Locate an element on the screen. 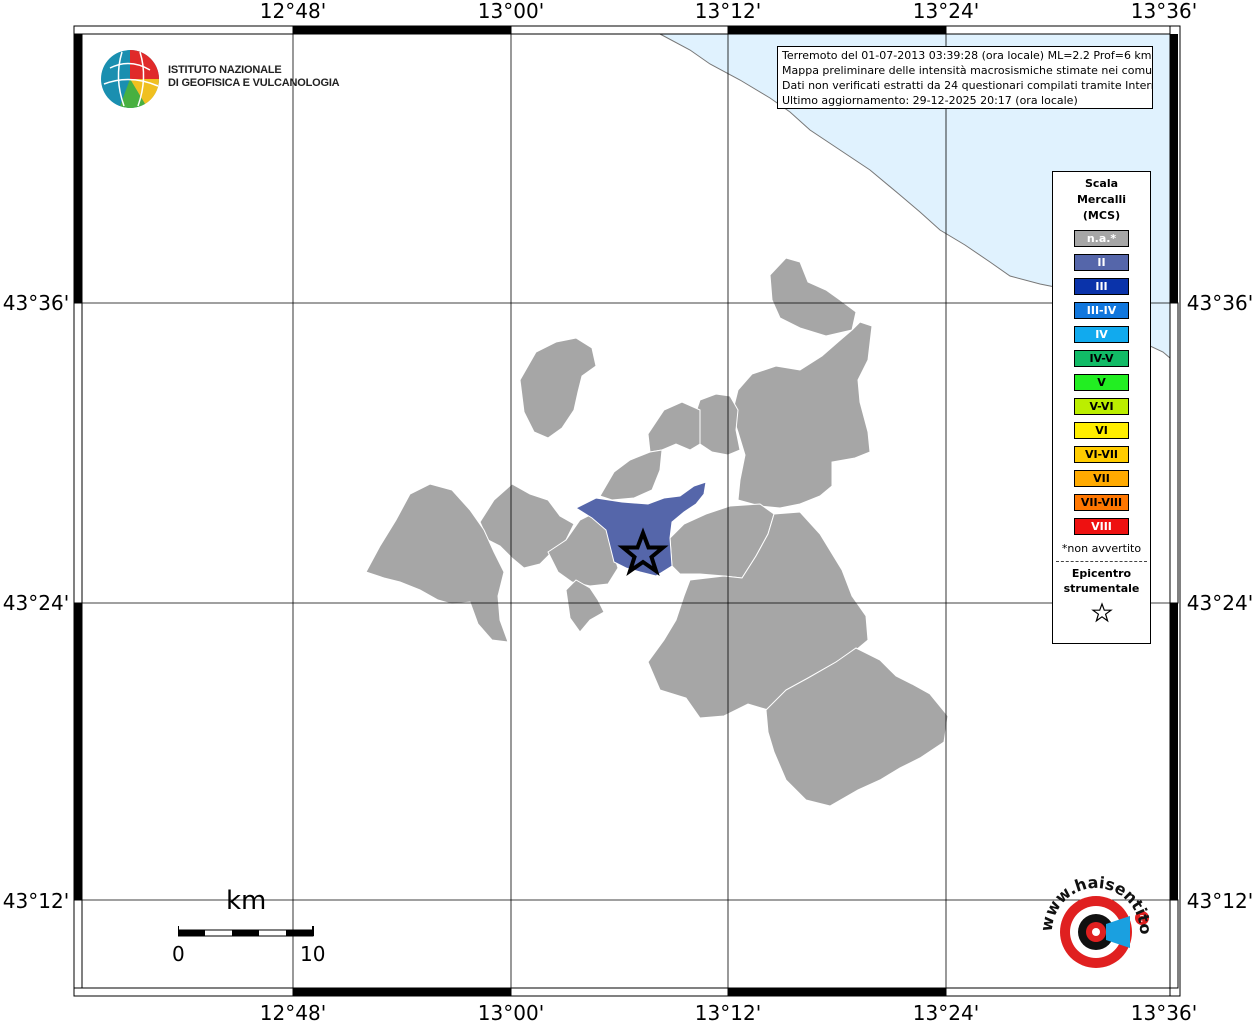 This screenshot has width=1254, height=1024. lon-label-top: 13°00' is located at coordinates (511, 11).